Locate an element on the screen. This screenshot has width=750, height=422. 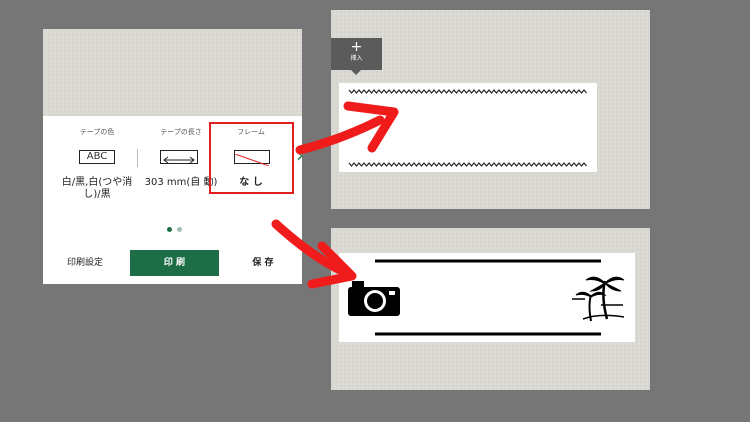
arrow-bottom is located at coordinates (314, 254).